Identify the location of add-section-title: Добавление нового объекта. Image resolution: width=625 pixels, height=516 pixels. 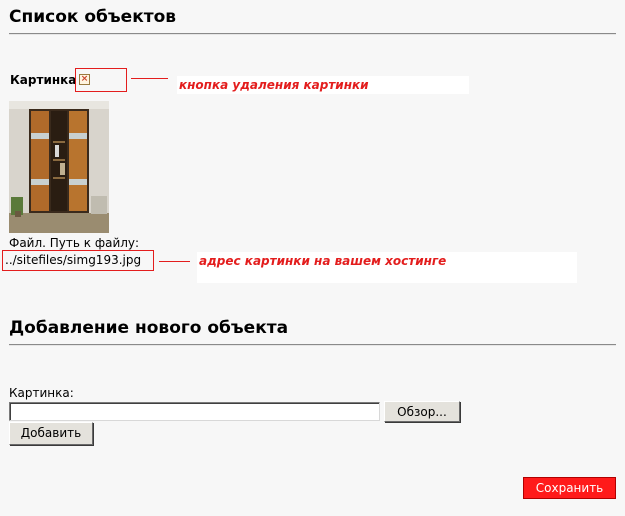
(149, 328).